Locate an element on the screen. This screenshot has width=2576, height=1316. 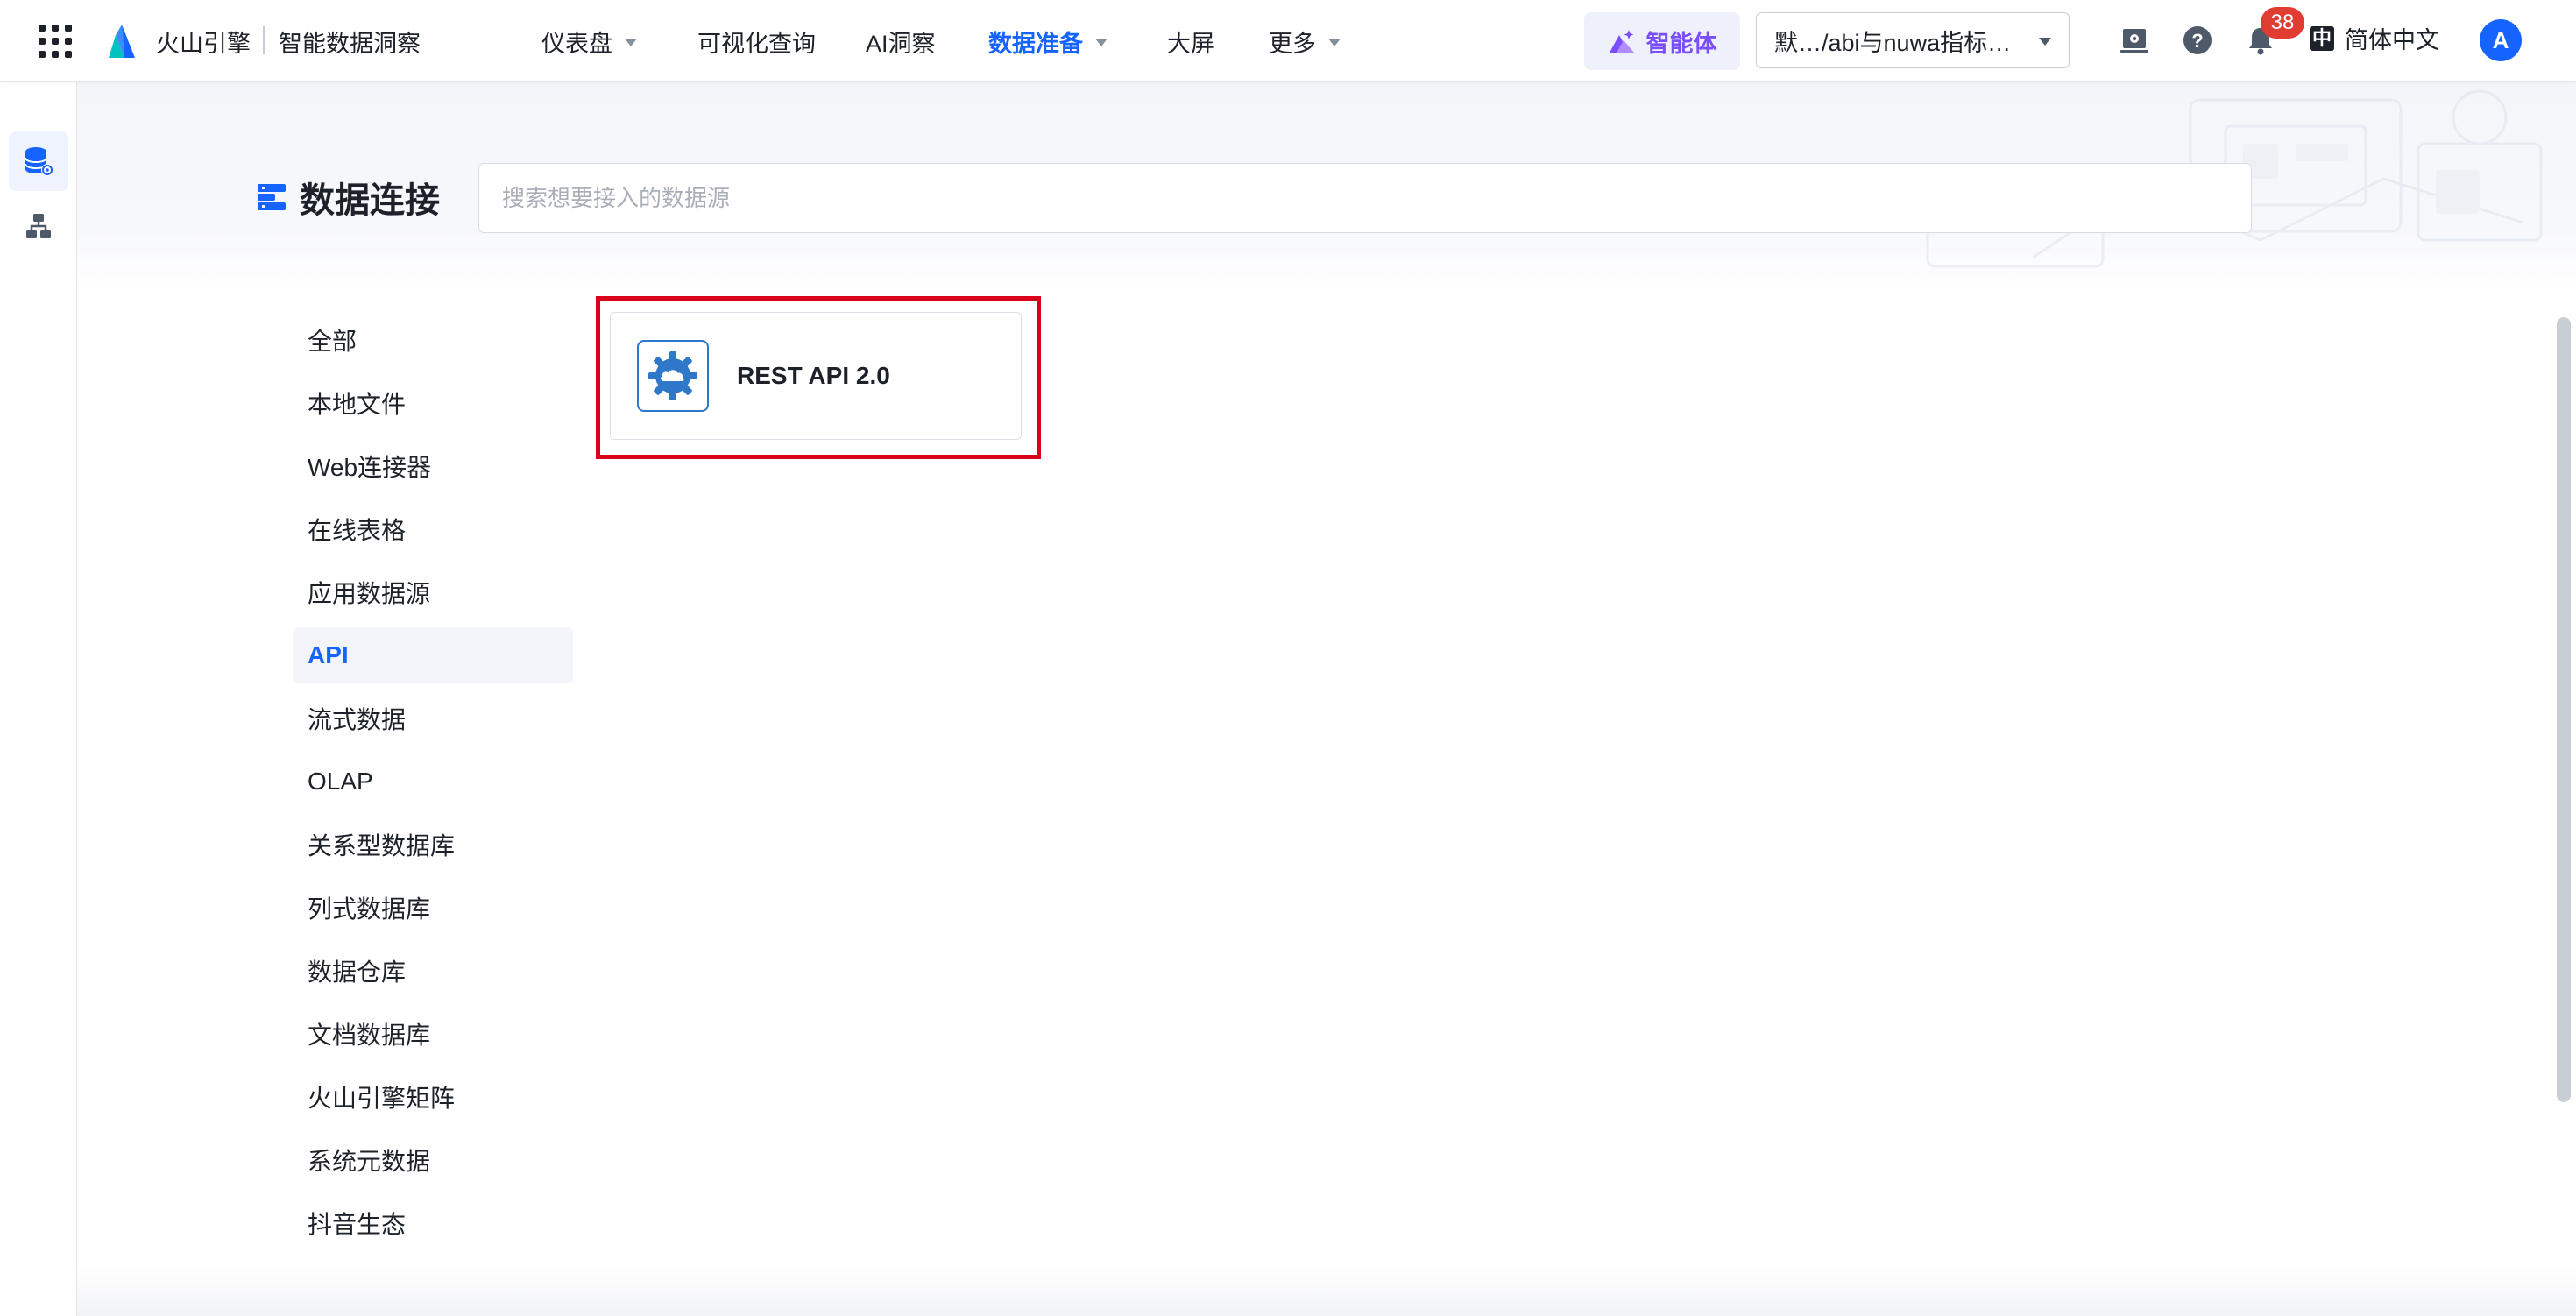
category-item: OLAP is located at coordinates (433, 782).